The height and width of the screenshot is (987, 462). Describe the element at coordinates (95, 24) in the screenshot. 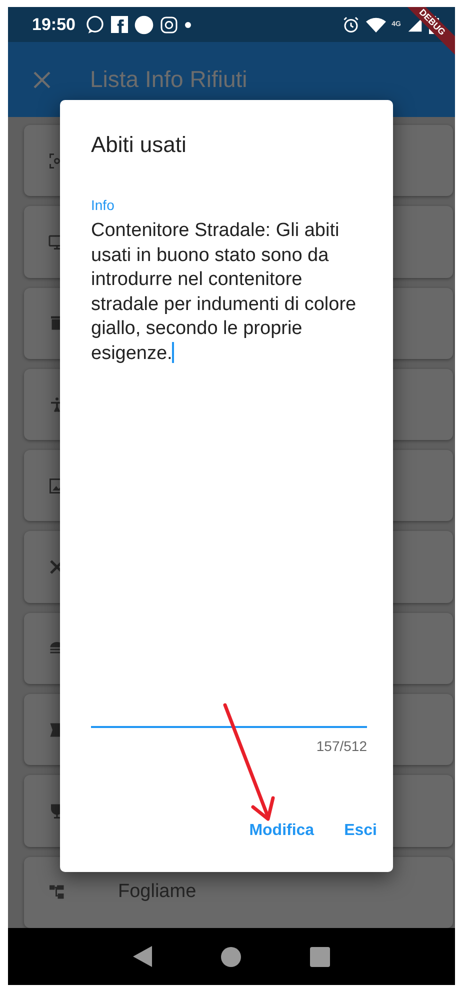

I see `chat-bubble-icon` at that location.